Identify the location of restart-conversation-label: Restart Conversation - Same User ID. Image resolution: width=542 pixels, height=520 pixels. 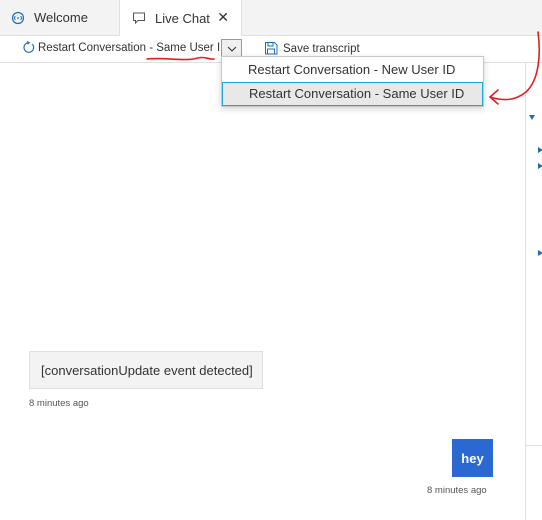
(133, 47).